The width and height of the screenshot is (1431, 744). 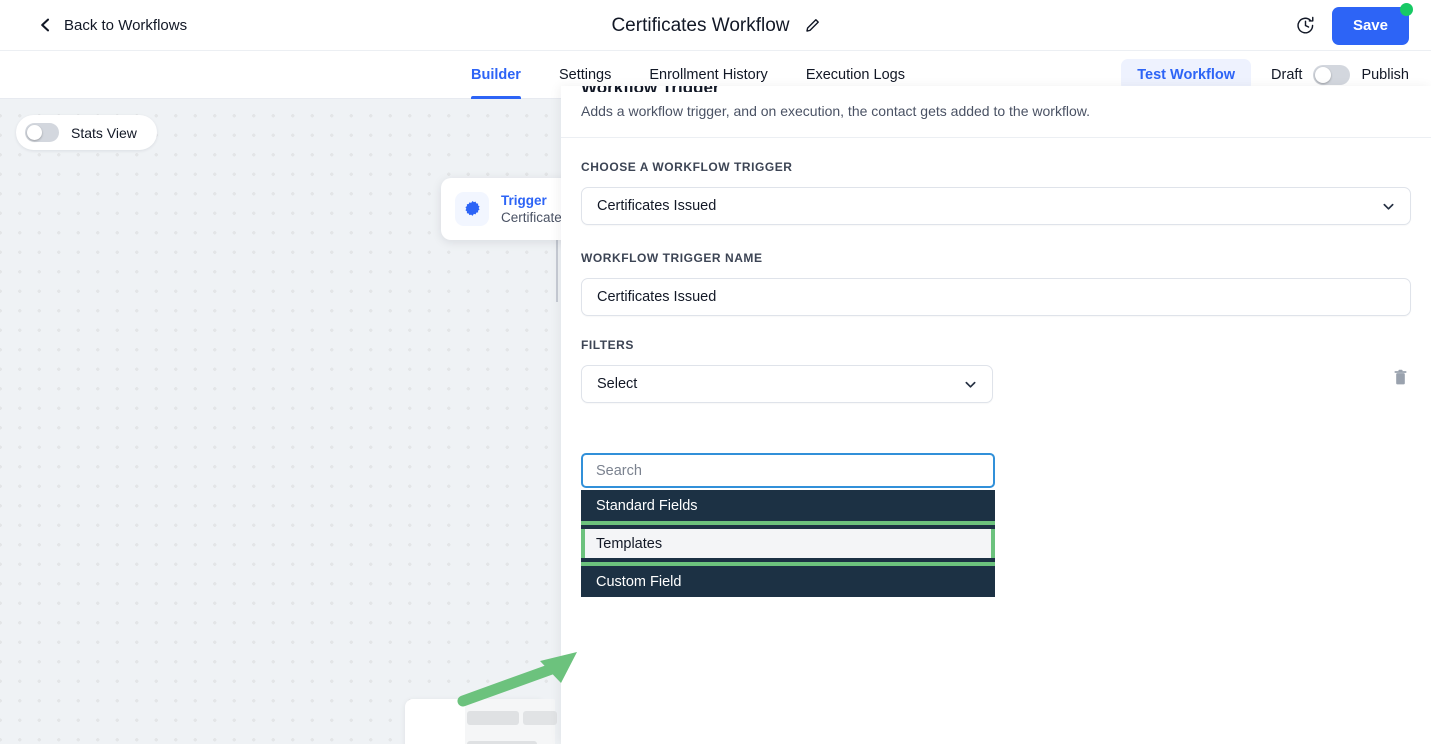 I want to click on workflow-node-title: Trigger, so click(x=524, y=200).